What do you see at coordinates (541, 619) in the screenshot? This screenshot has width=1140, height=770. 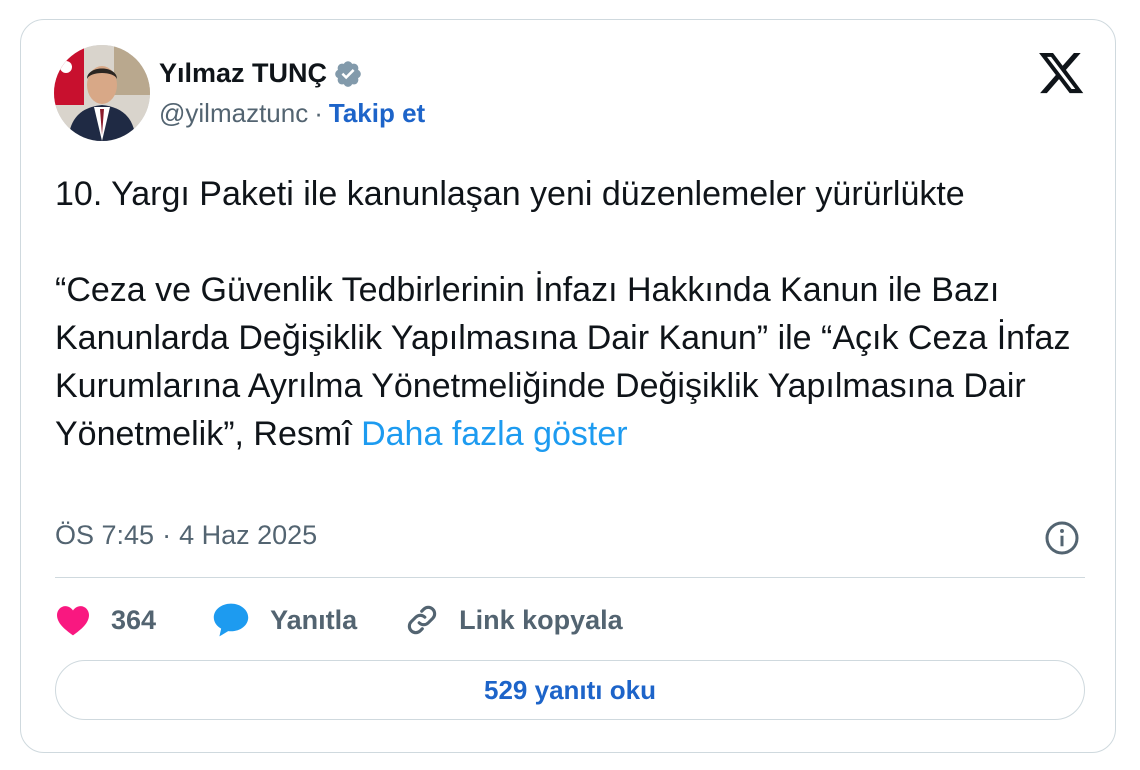 I see `copy-link-label: Link kopyala` at bounding box center [541, 619].